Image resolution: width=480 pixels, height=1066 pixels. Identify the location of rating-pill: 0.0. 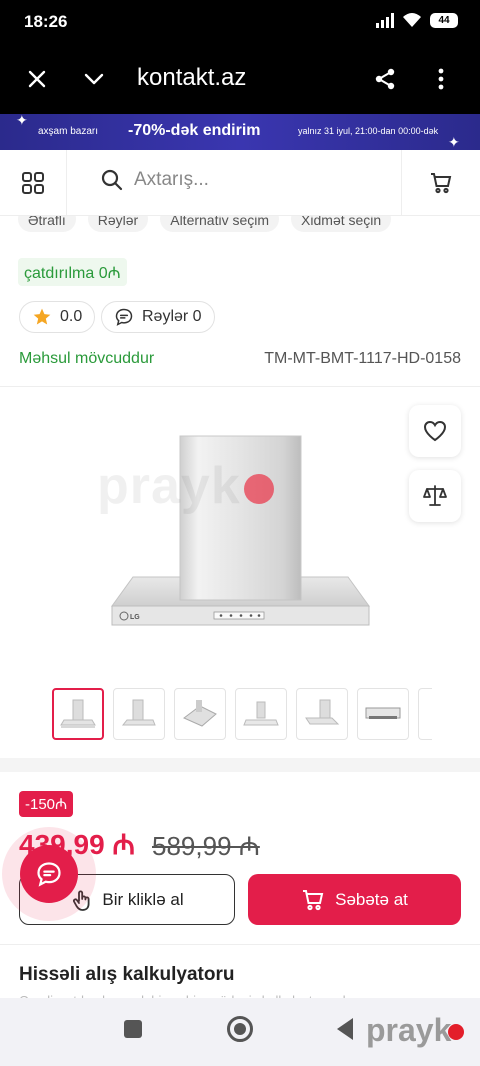
(57, 317).